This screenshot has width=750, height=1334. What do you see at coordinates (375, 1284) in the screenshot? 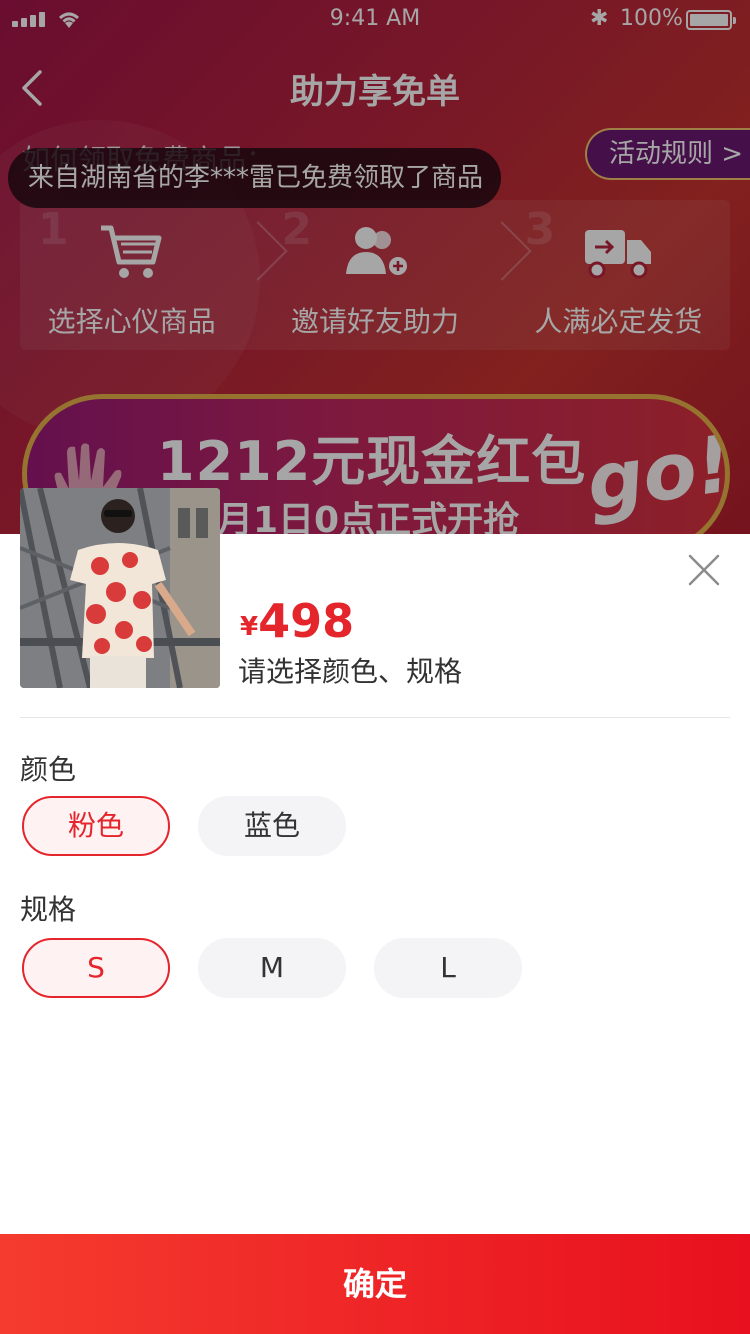
I see `confirm-button: 确定` at bounding box center [375, 1284].